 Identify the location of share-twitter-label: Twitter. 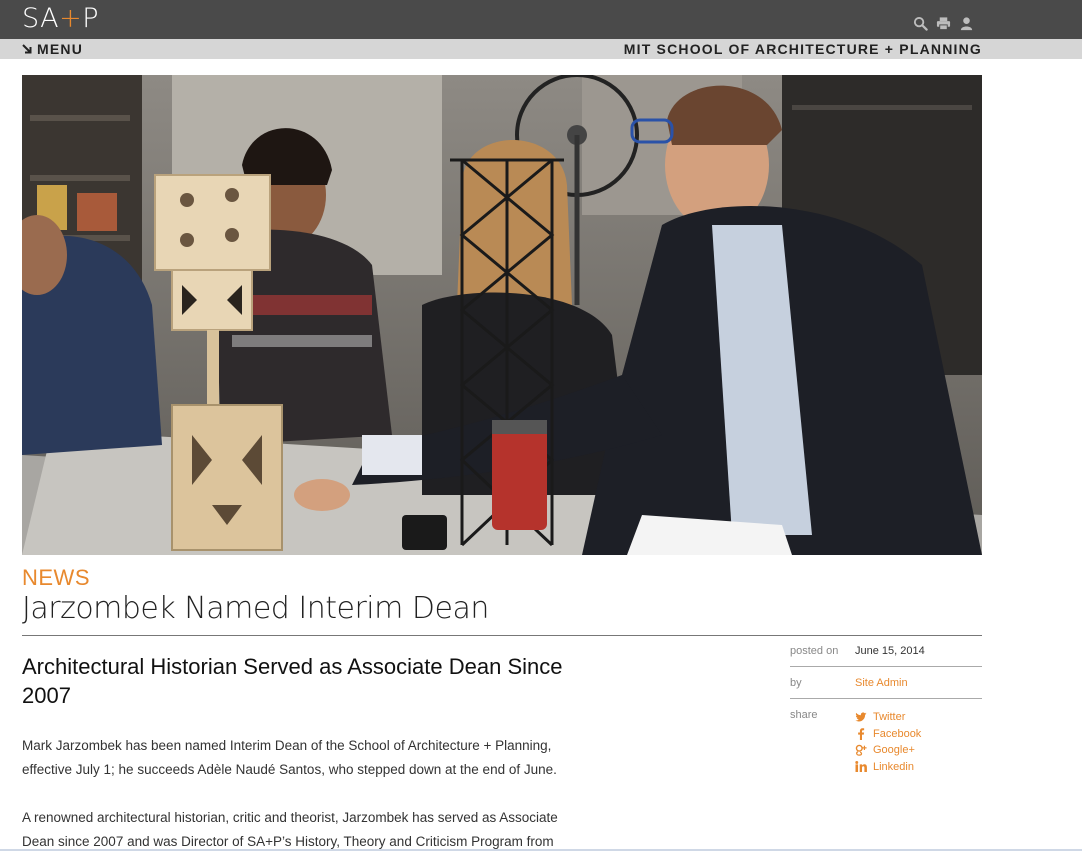
(889, 717).